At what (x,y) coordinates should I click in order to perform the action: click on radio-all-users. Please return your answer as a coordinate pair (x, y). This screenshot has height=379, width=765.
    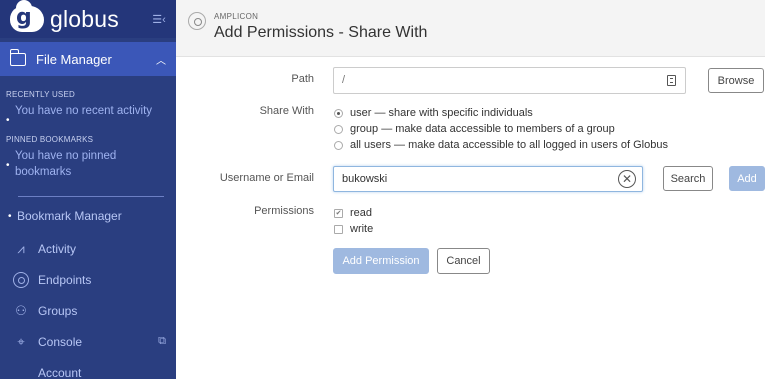
    Looking at the image, I should click on (338, 145).